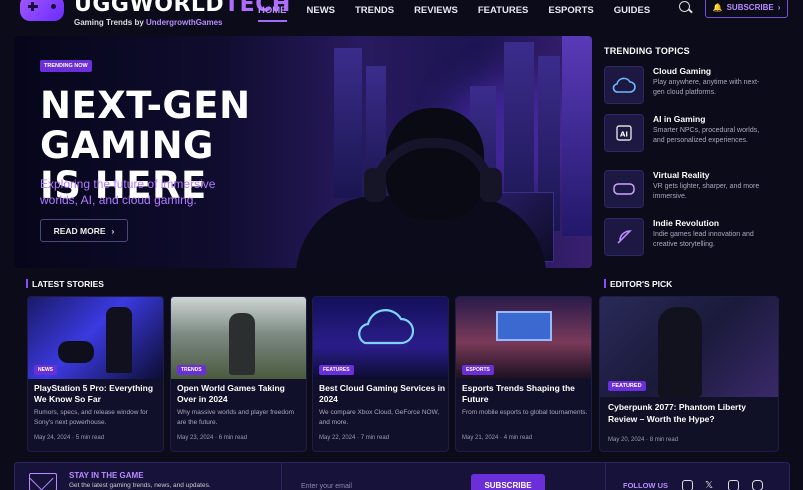  I want to click on read-more-button: READ MORE ›, so click(84, 230).